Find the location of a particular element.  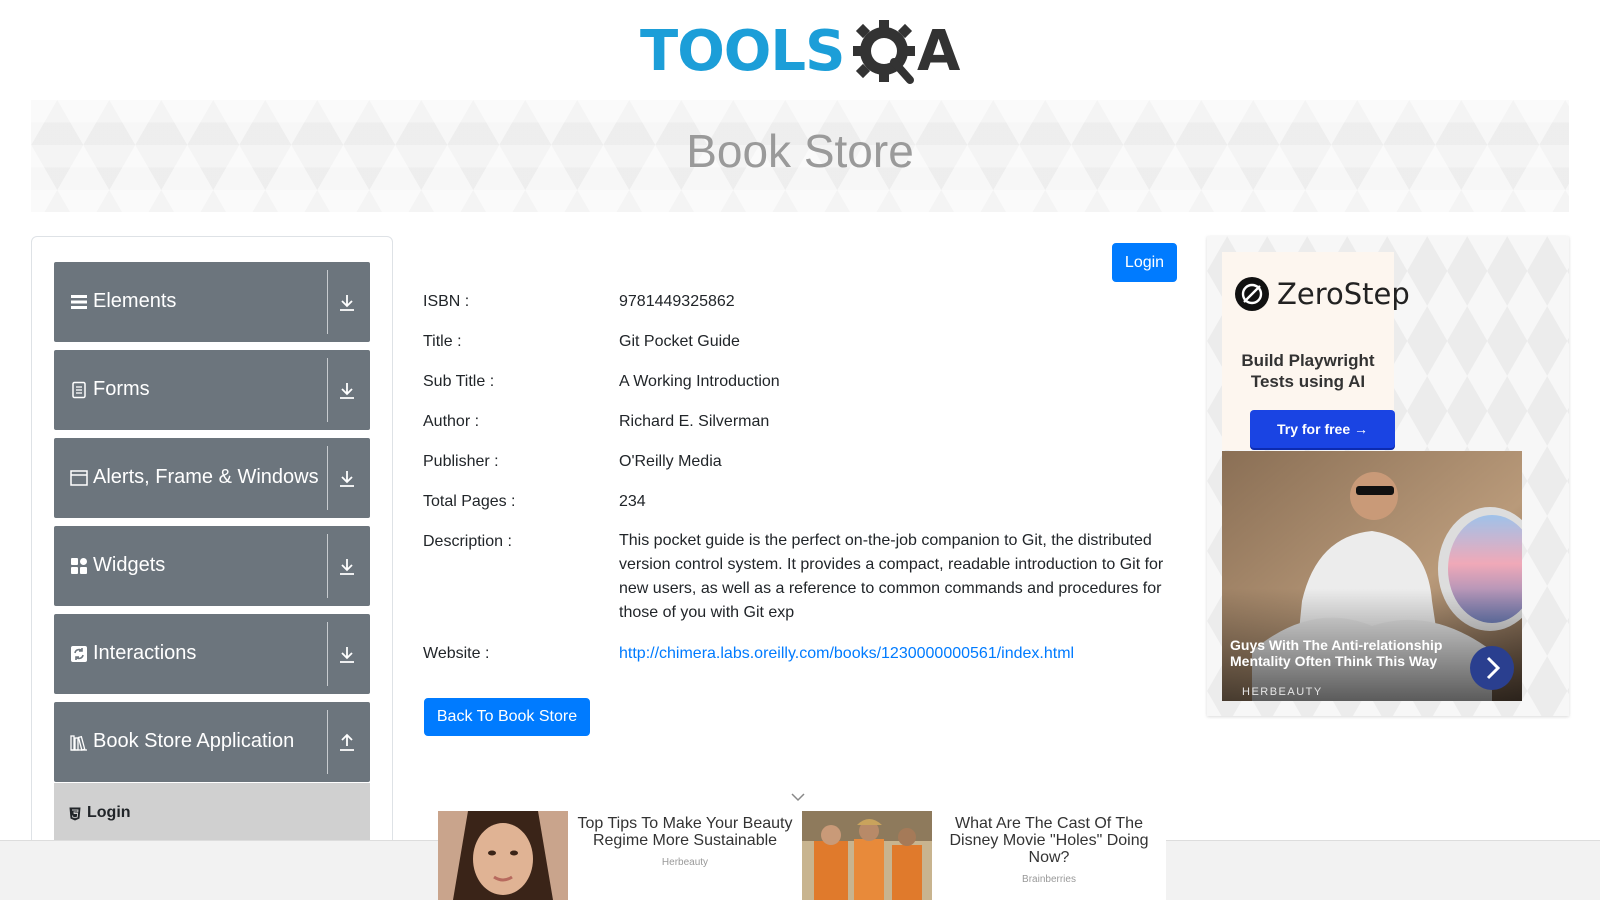

sidebar-group-widgets: Widgets is located at coordinates (212, 566).